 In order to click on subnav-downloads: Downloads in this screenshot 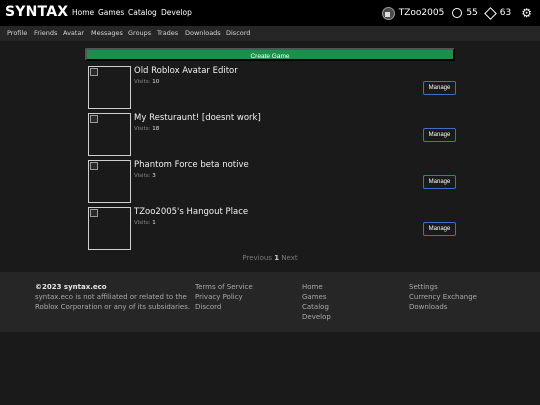, I will do `click(203, 33)`.